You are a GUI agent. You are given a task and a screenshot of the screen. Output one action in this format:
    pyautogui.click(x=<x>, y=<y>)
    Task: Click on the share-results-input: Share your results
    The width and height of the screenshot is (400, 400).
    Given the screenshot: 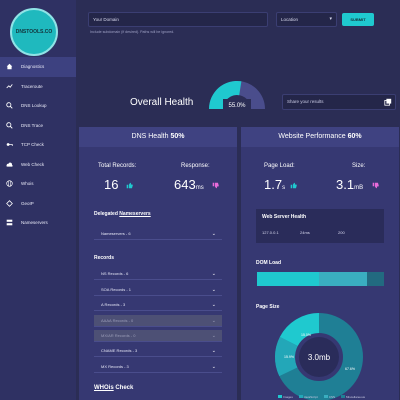 What is the action you would take?
    pyautogui.click(x=339, y=102)
    